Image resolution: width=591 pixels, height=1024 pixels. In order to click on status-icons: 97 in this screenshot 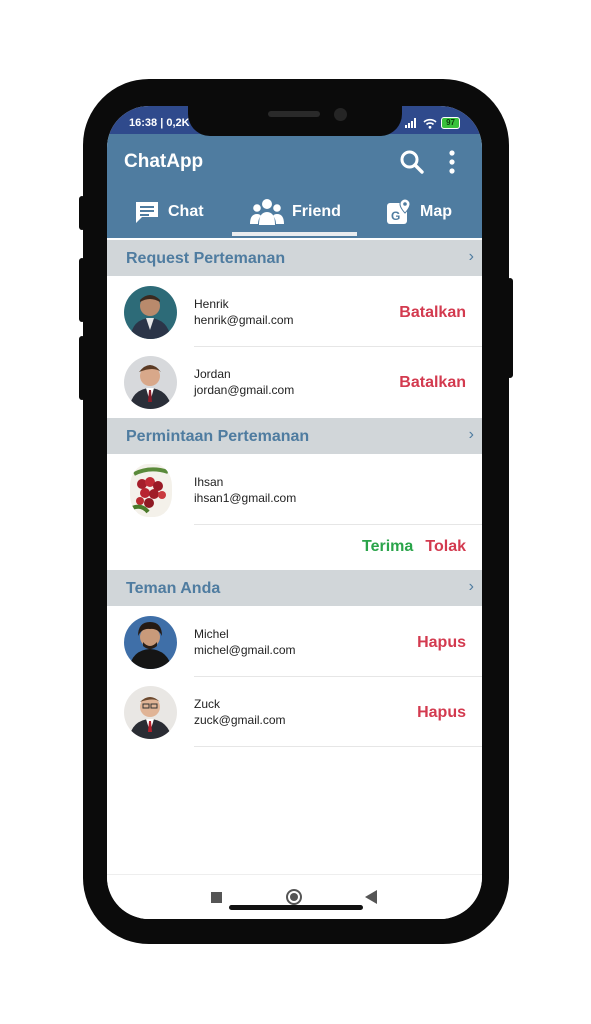, I will do `click(432, 123)`.